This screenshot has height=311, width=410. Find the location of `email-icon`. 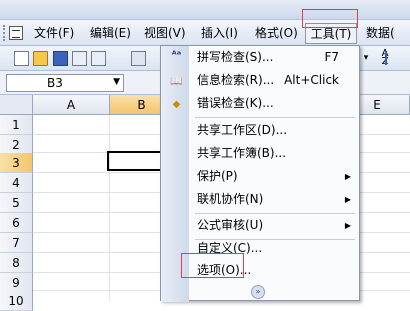

email-icon is located at coordinates (98, 58).